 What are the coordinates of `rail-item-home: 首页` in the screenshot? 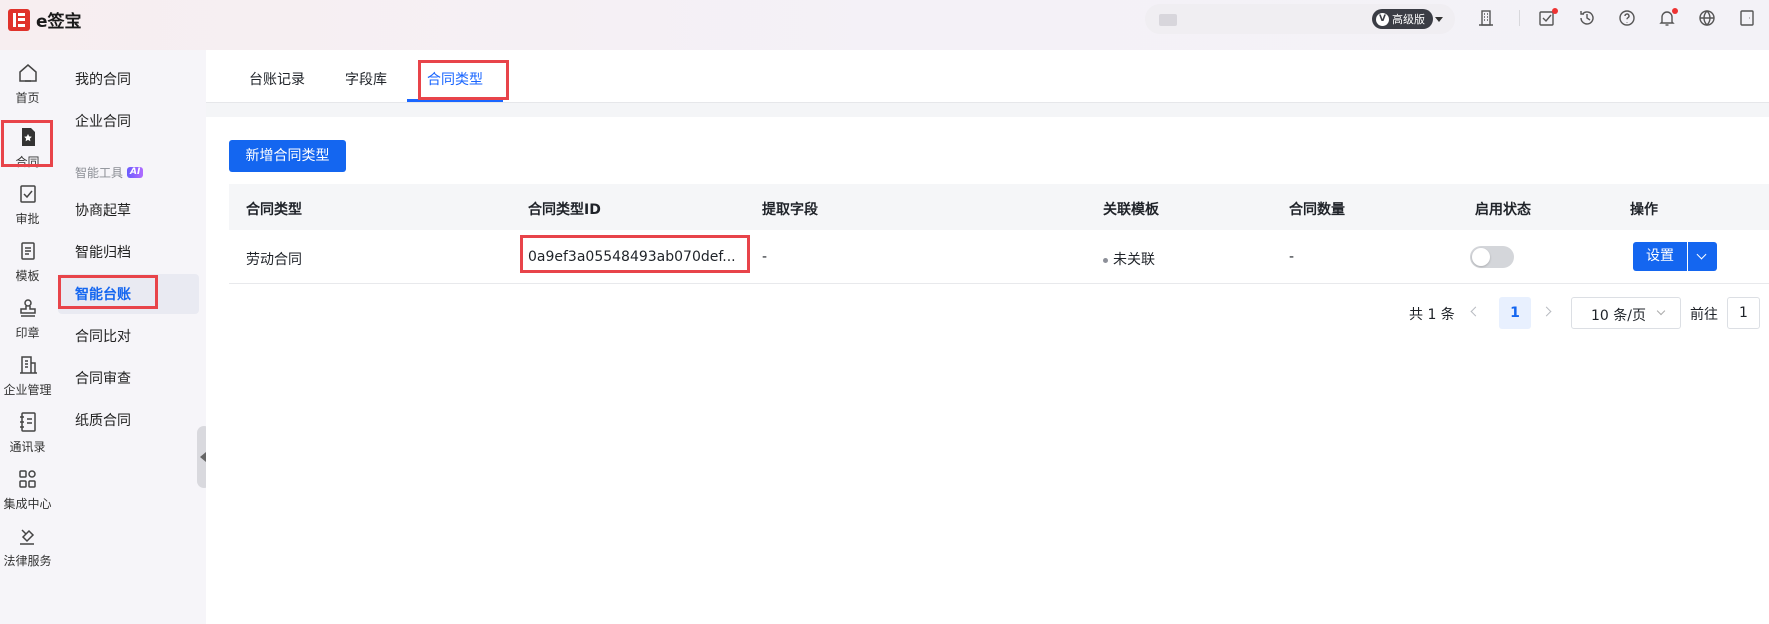 It's located at (27, 84).